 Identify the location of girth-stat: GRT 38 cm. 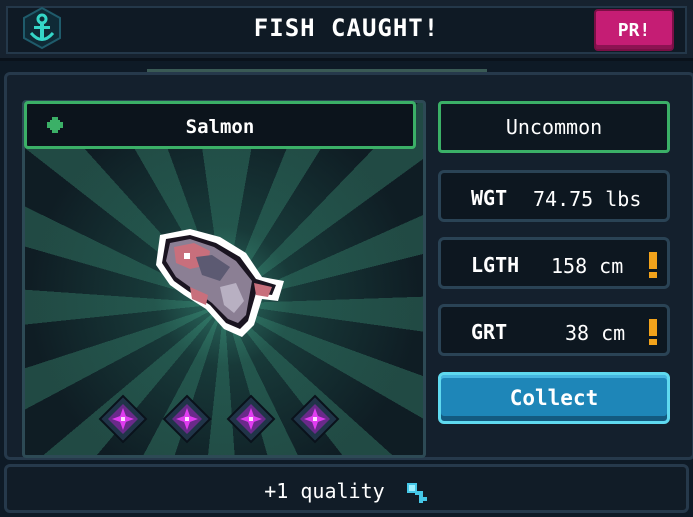
(554, 330).